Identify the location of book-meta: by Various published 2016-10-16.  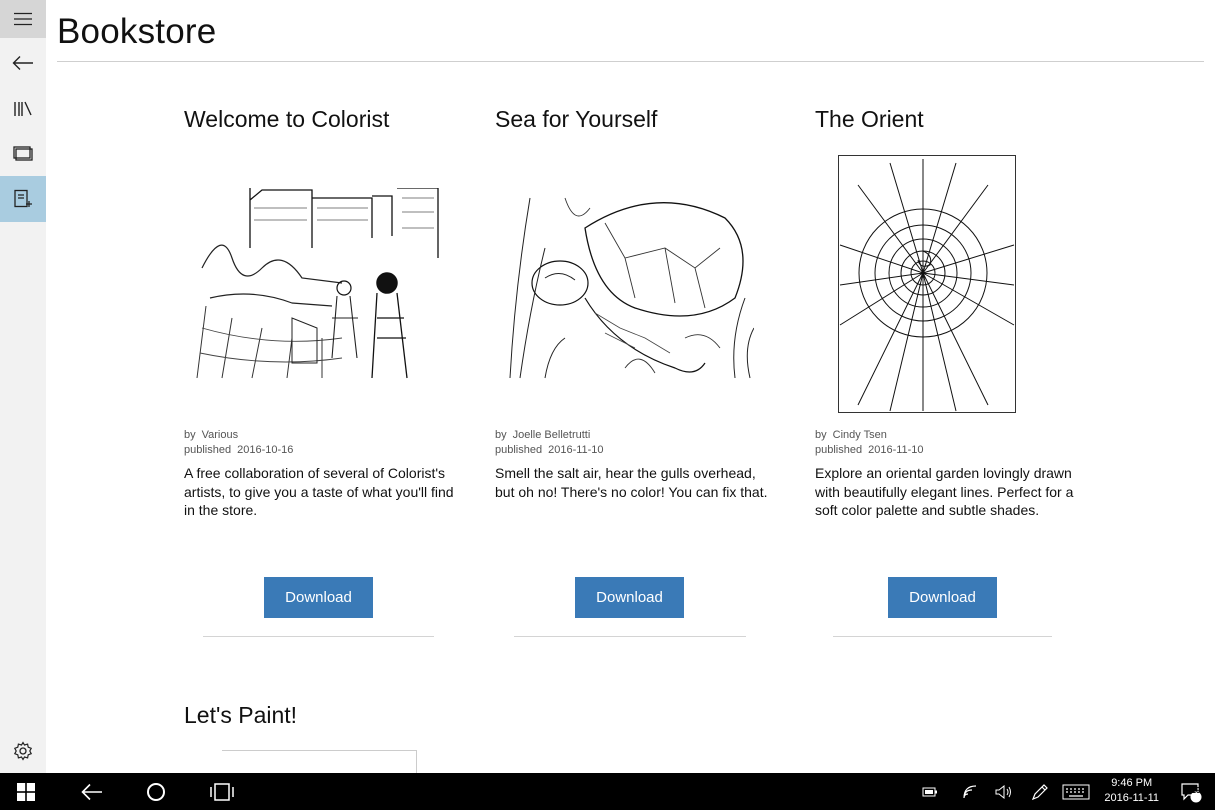
(238, 442).